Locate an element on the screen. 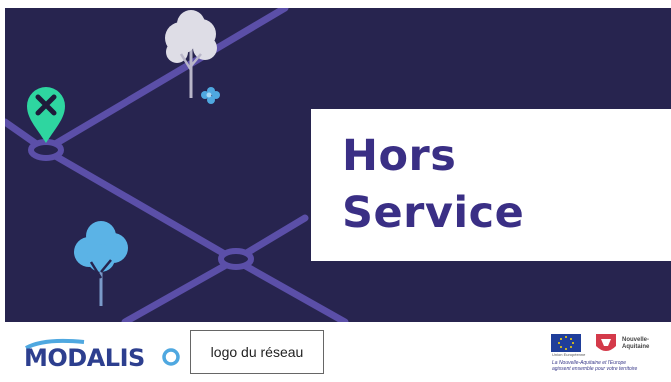 The width and height of the screenshot is (671, 382). eu-label: Union Européenne is located at coordinates (569, 354).